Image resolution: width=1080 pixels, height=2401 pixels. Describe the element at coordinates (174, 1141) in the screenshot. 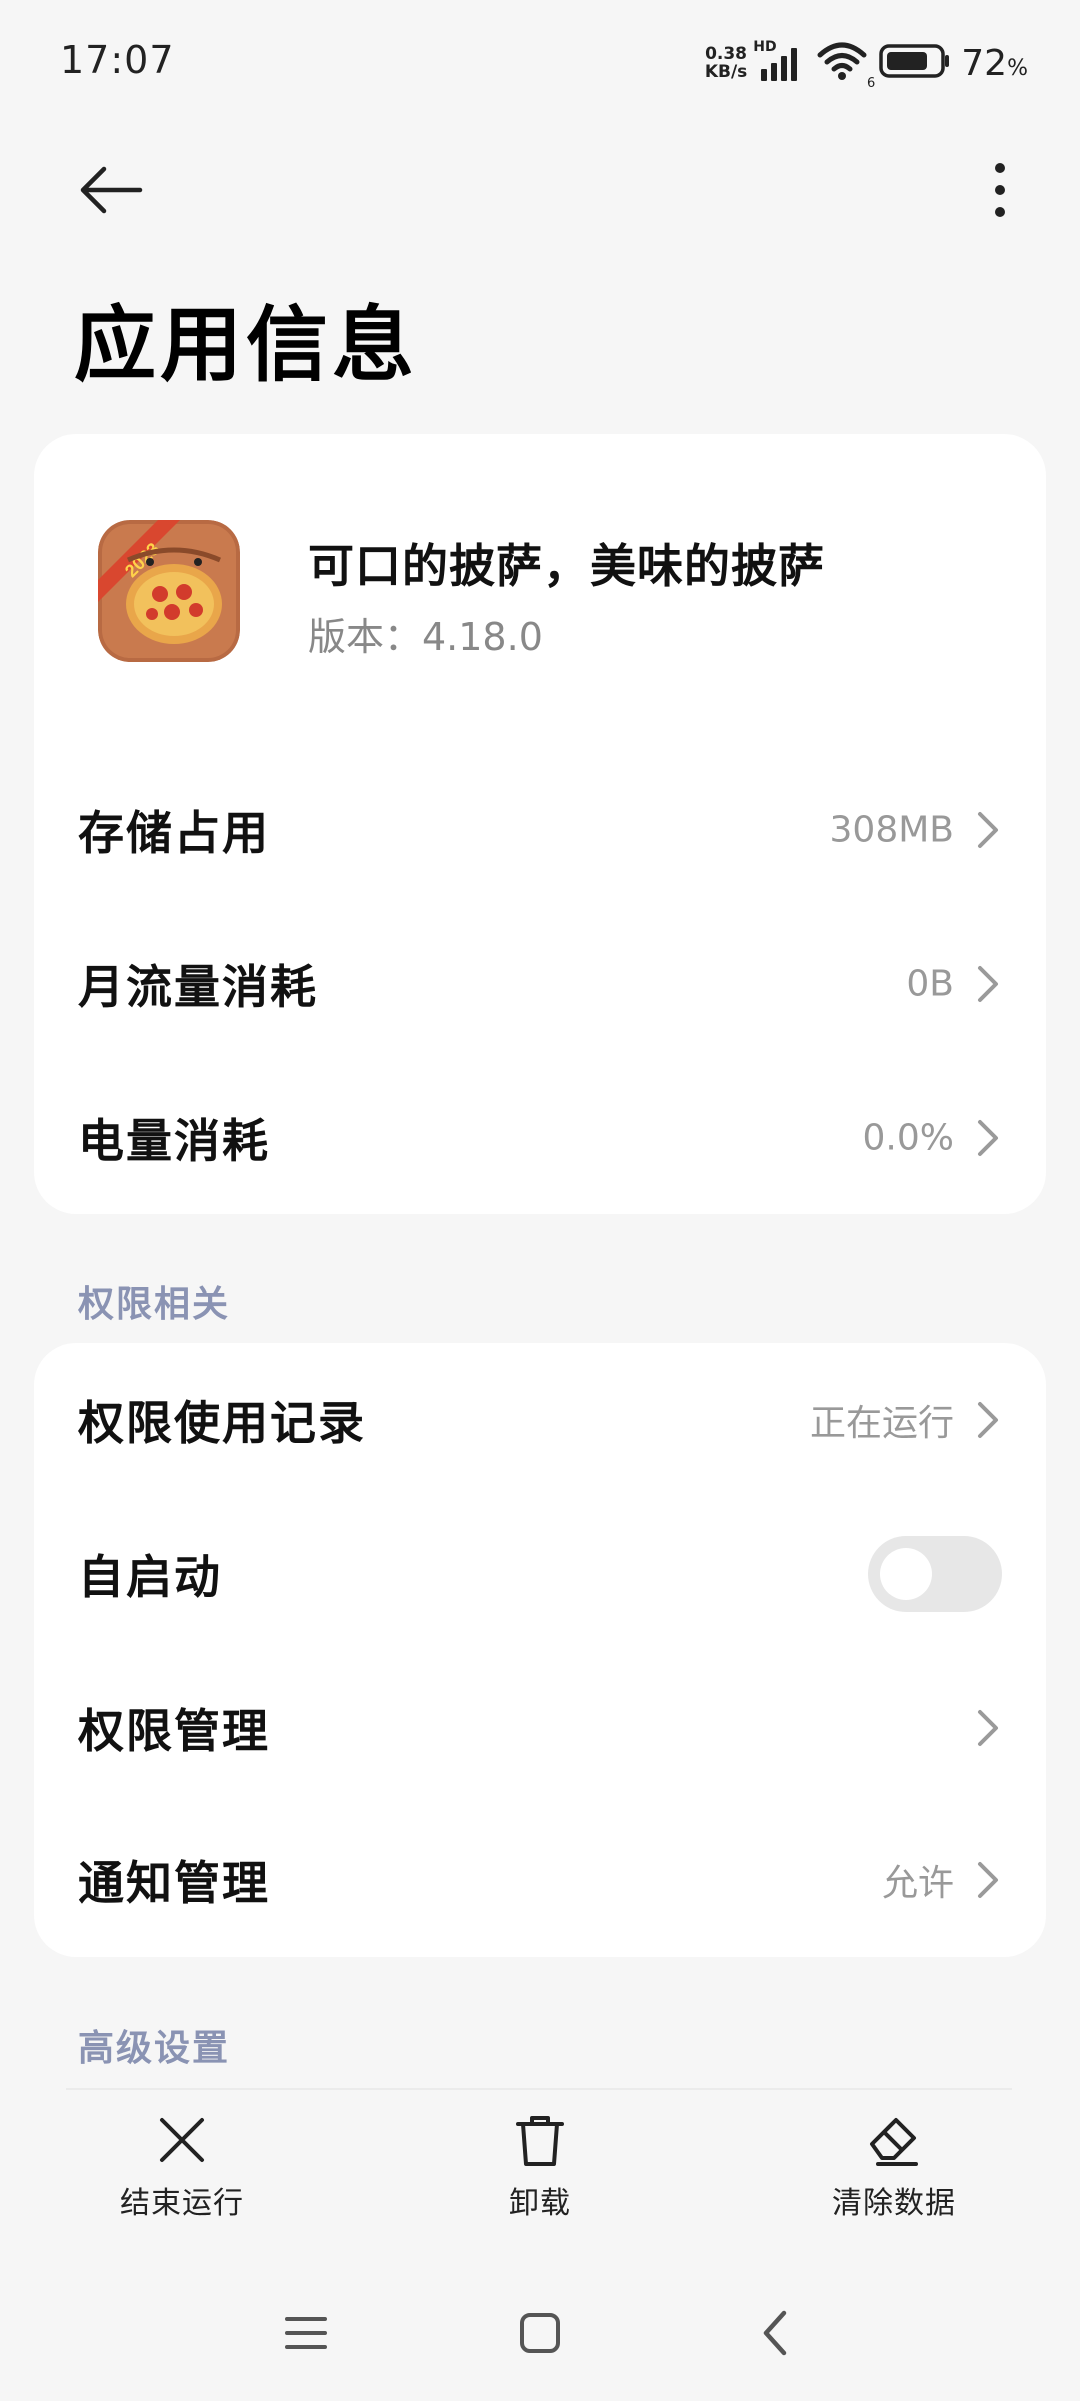

I see `row-label: 电量消耗` at that location.